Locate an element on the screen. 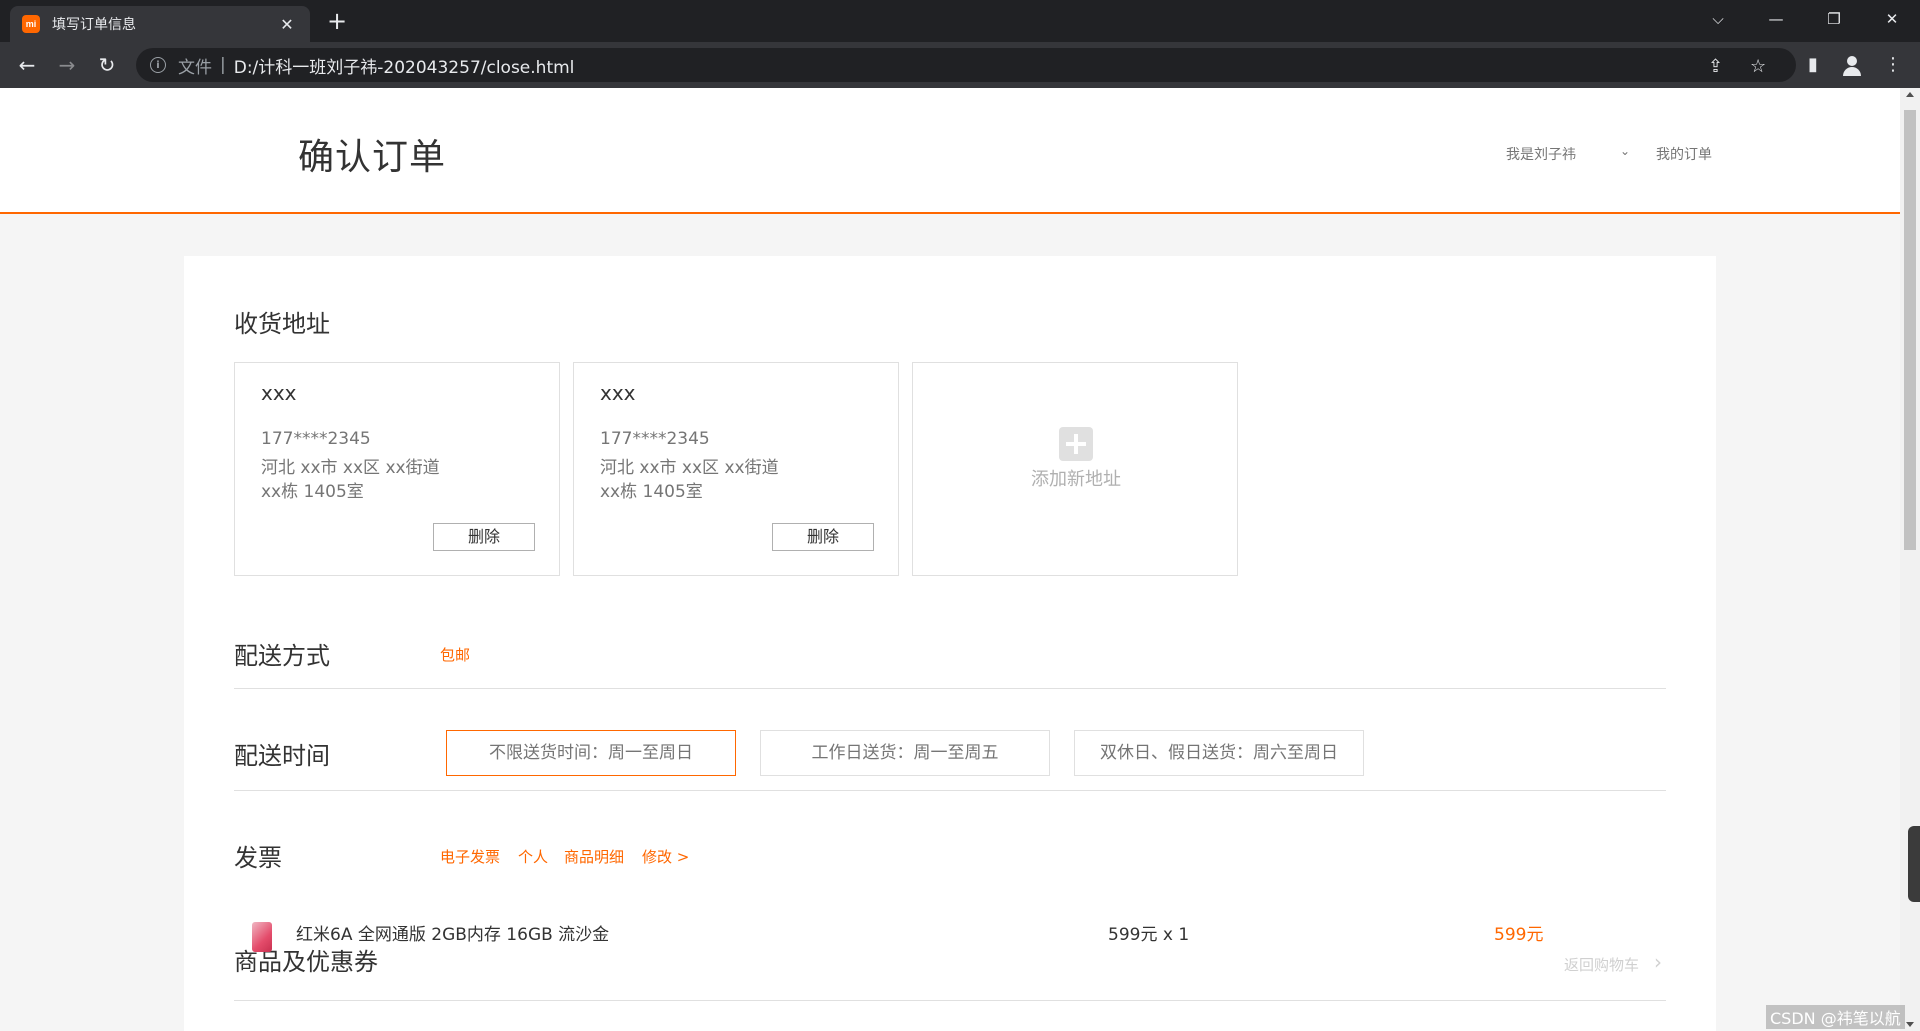  product-total: 599元 is located at coordinates (1519, 935).